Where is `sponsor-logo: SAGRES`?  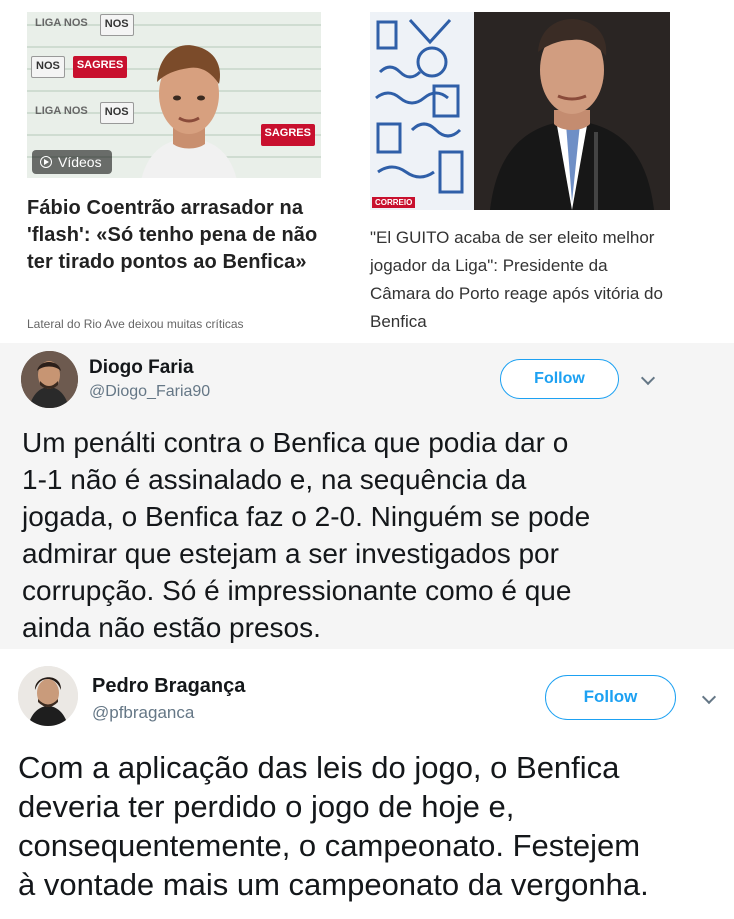
sponsor-logo: SAGRES is located at coordinates (287, 135).